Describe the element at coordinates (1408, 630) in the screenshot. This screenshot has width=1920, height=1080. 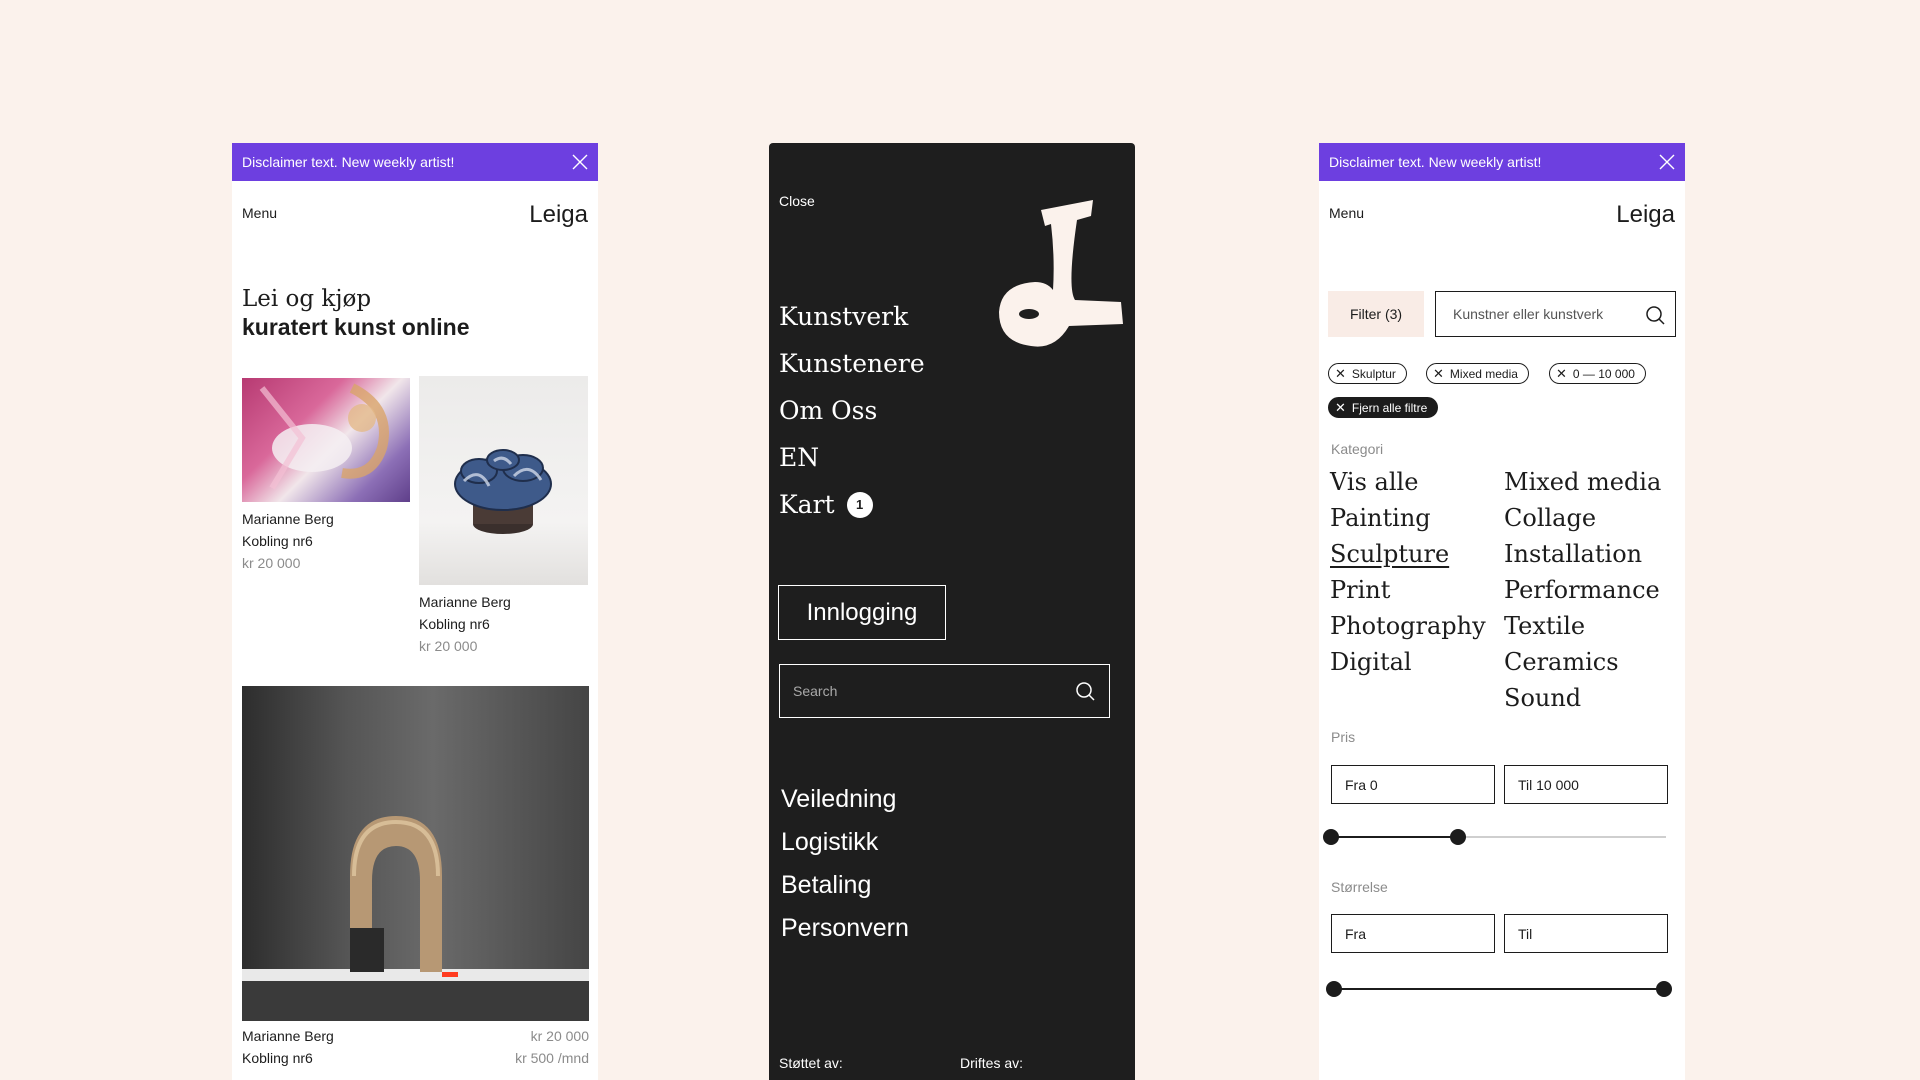
I see `category-option: Photography` at that location.